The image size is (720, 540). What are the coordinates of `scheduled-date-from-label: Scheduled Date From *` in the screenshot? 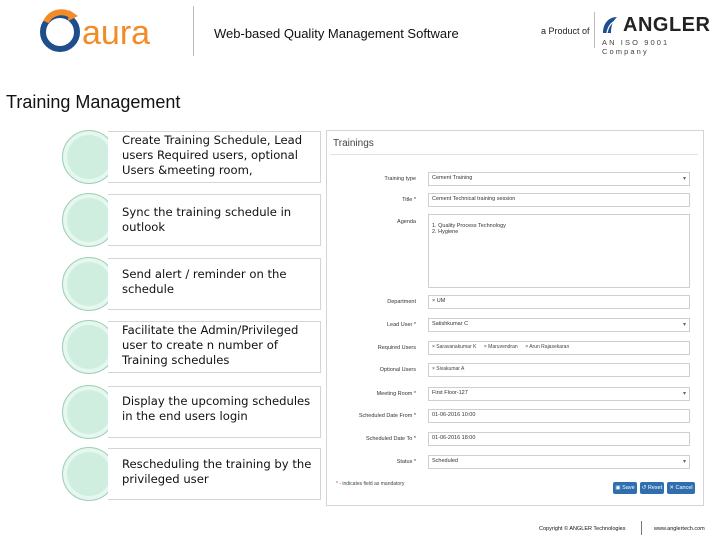 It's located at (387, 416).